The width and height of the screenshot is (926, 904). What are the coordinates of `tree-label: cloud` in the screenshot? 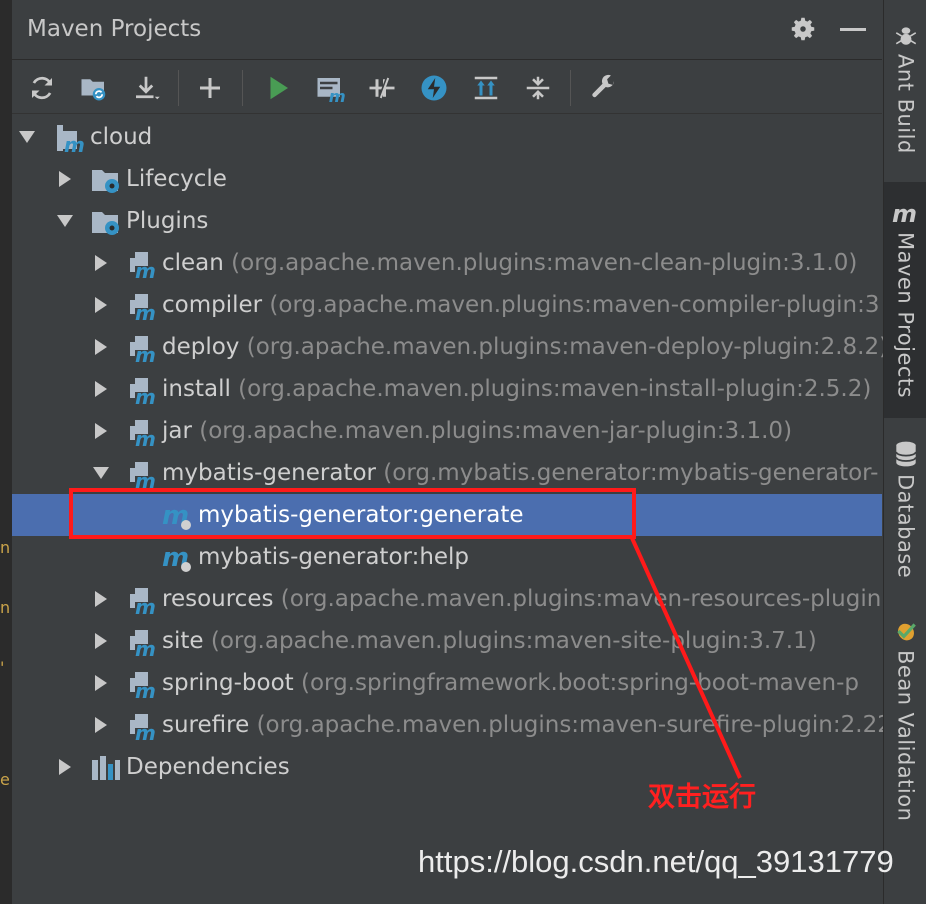 It's located at (121, 137).